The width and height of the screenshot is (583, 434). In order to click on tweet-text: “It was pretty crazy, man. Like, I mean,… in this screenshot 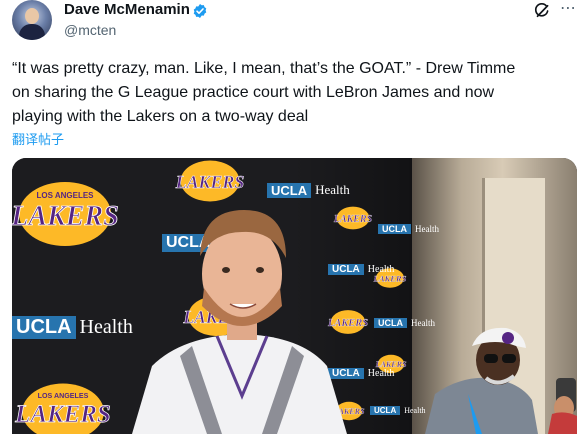, I will do `click(264, 92)`.